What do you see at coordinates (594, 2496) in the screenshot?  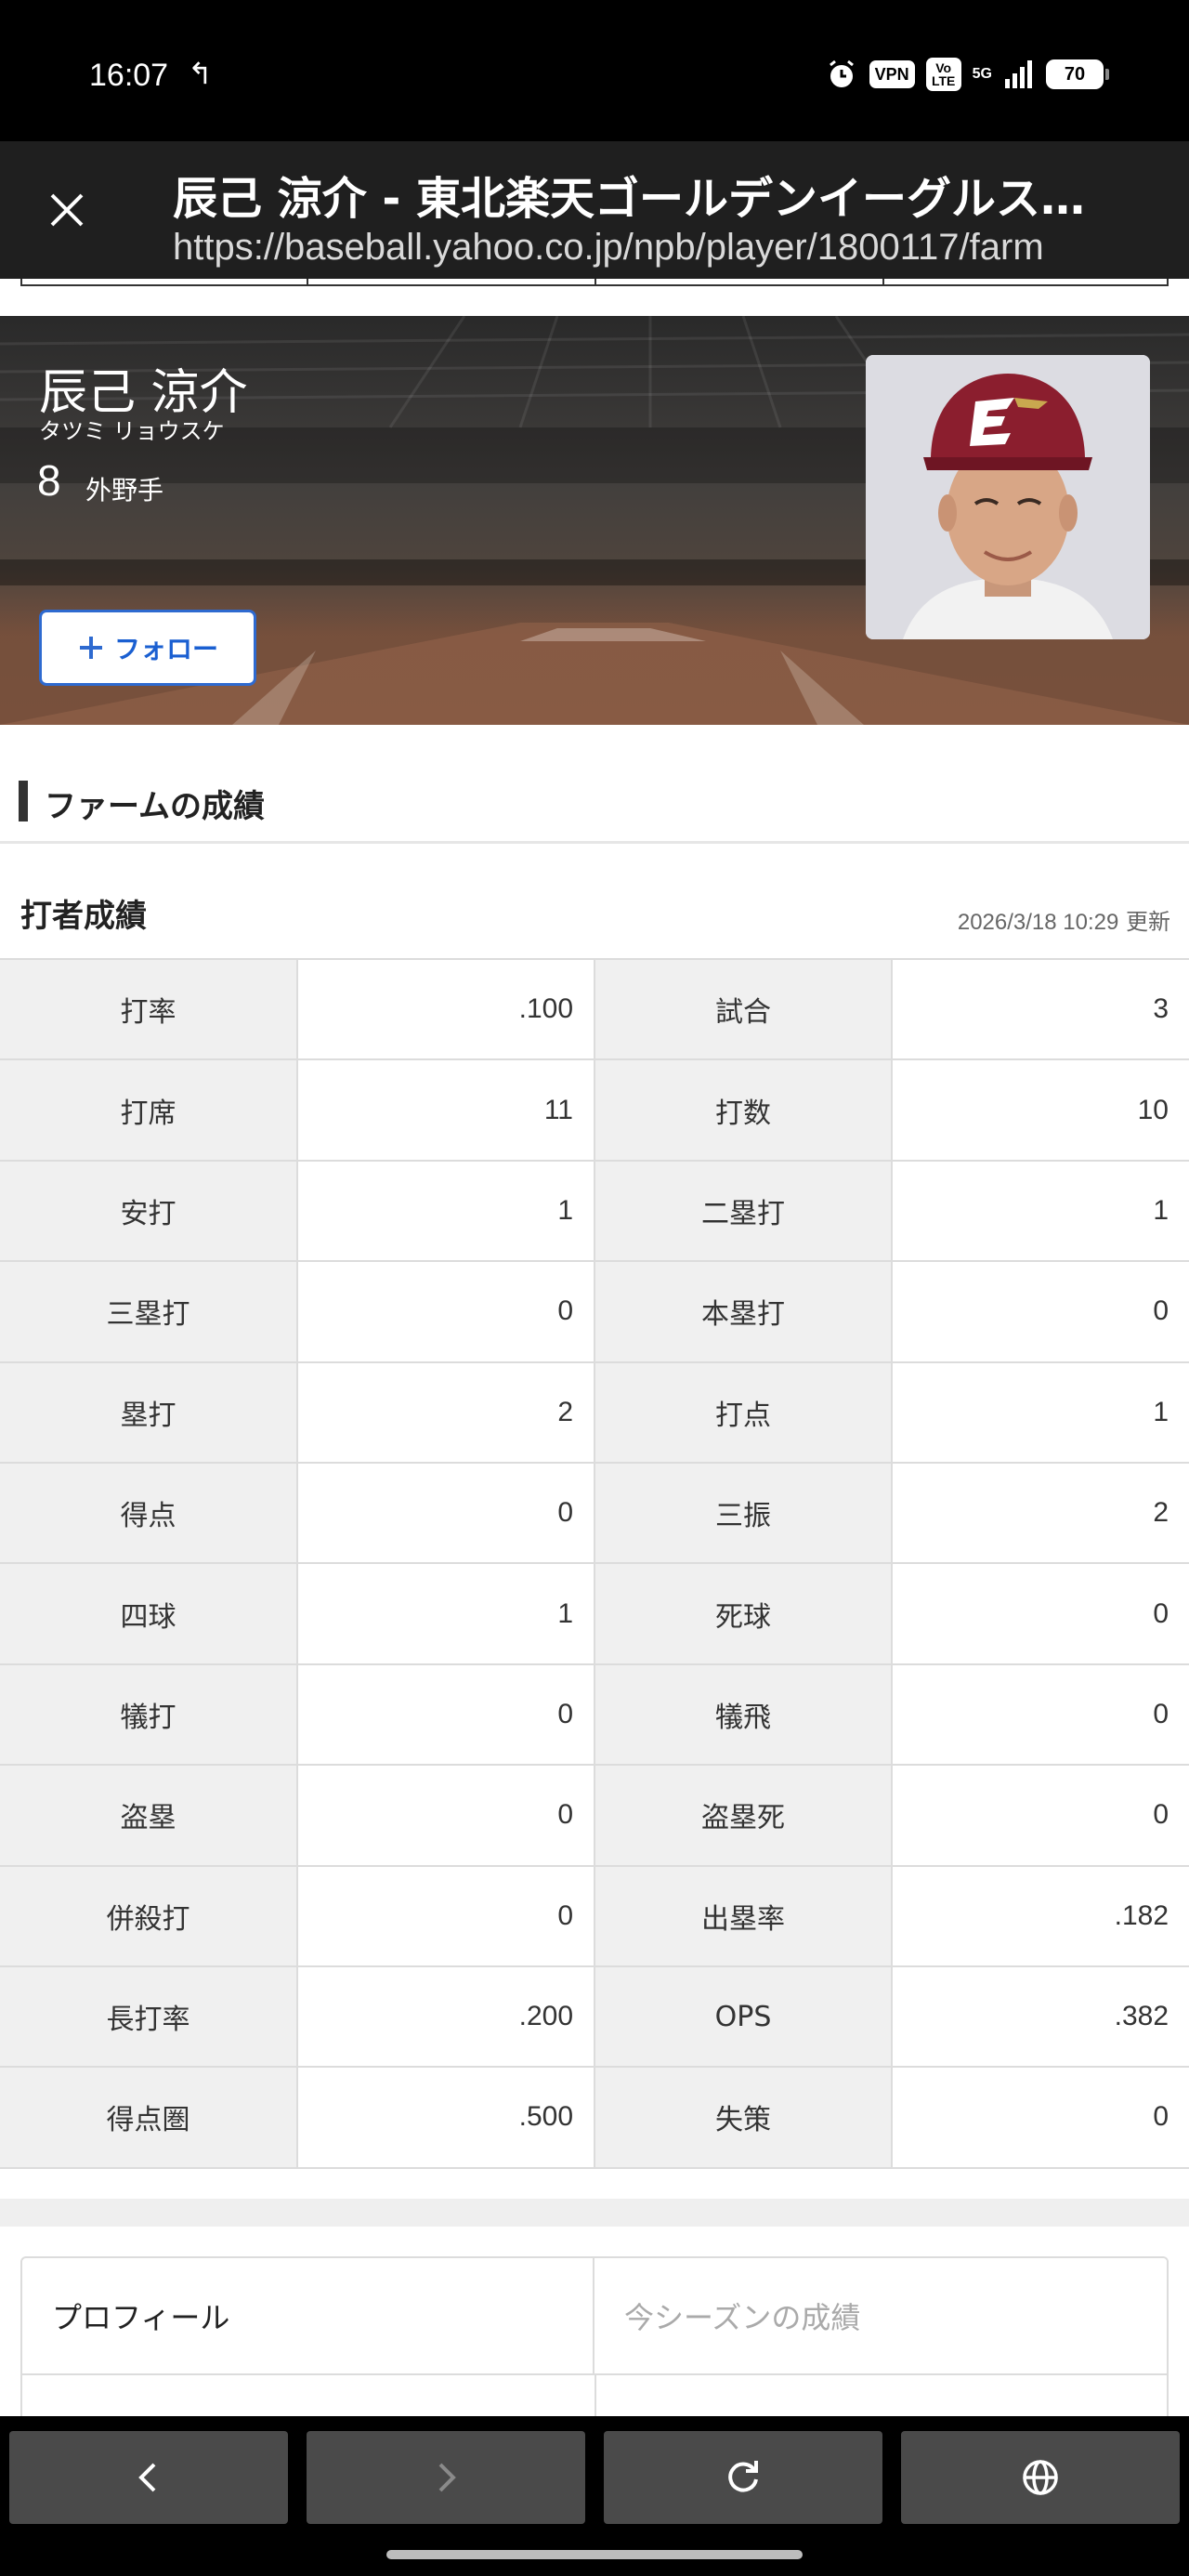 I see `browser-toolbar` at bounding box center [594, 2496].